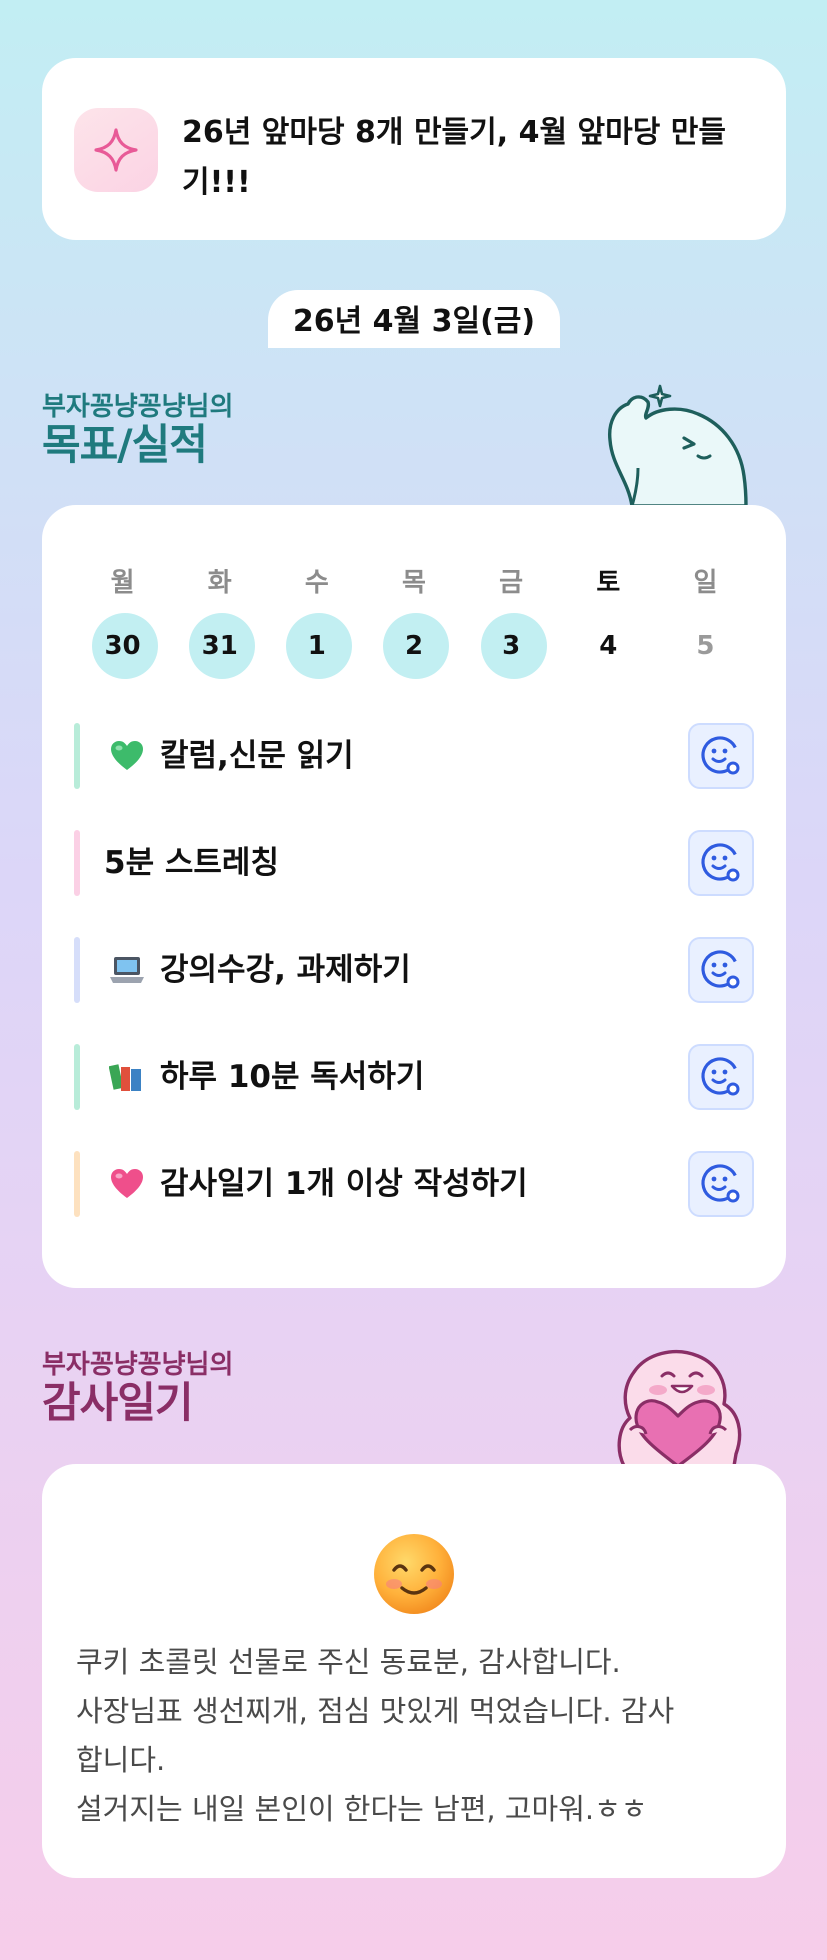  Describe the element at coordinates (127, 970) in the screenshot. I see `laptop-icon` at that location.